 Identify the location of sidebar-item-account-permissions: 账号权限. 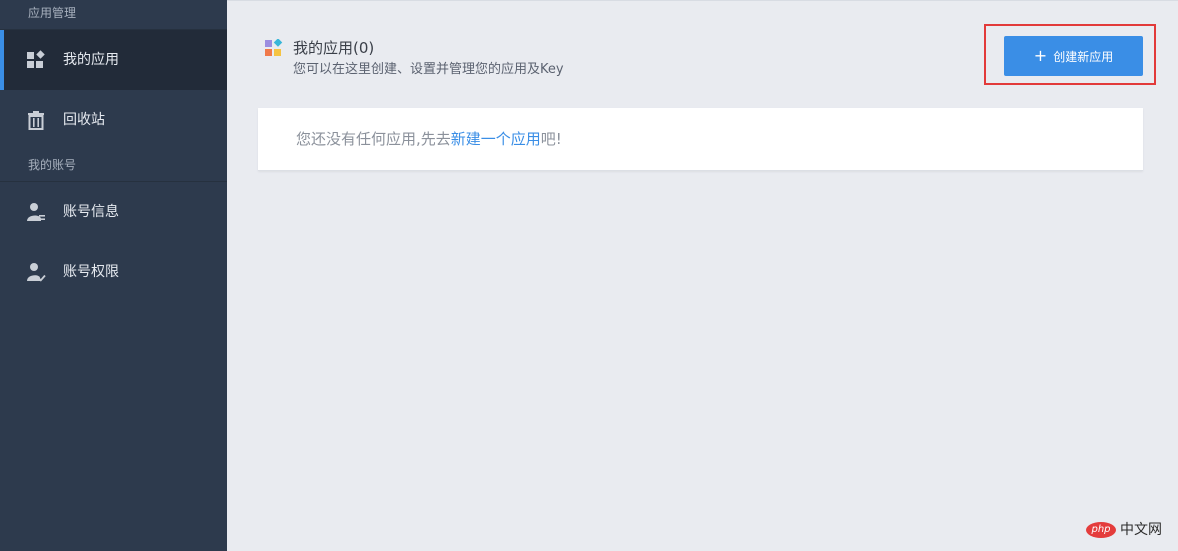
(113, 272).